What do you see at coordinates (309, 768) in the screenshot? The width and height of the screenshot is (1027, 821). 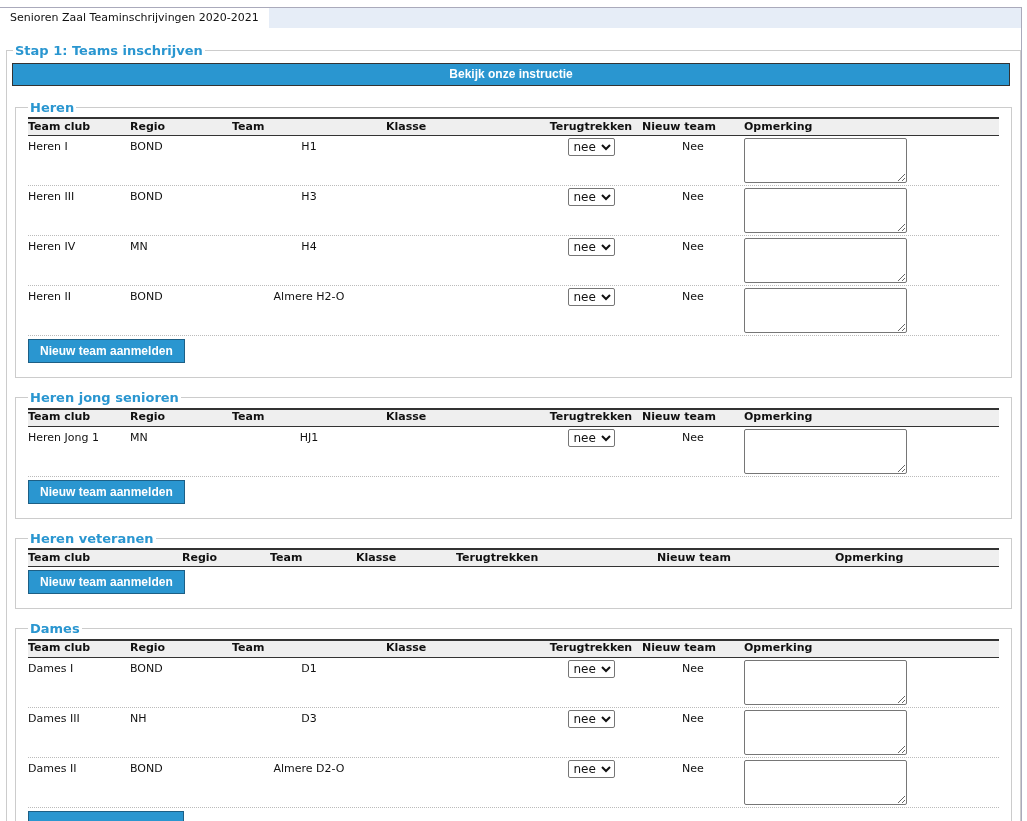 I see `table-cell-text: Almere D2-O` at bounding box center [309, 768].